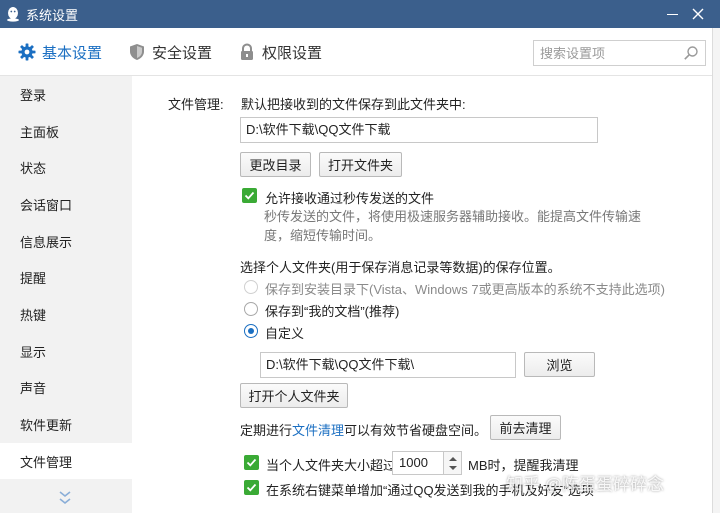 This screenshot has width=720, height=513. I want to click on sidebar-item-label: 状态, so click(33, 168).